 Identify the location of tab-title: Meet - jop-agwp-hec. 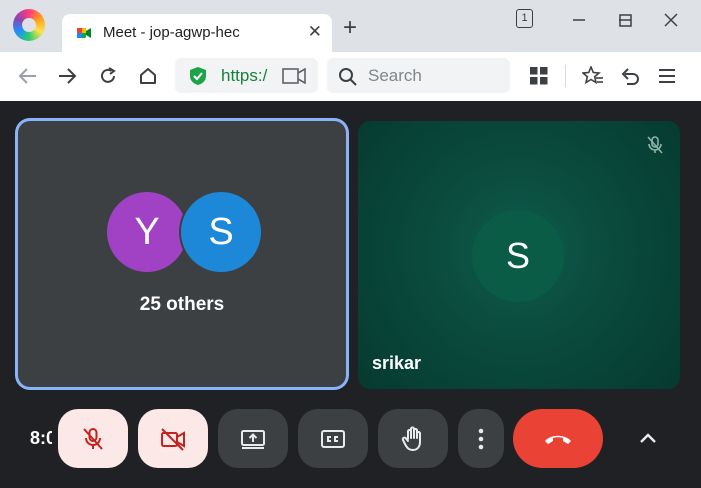
(171, 32).